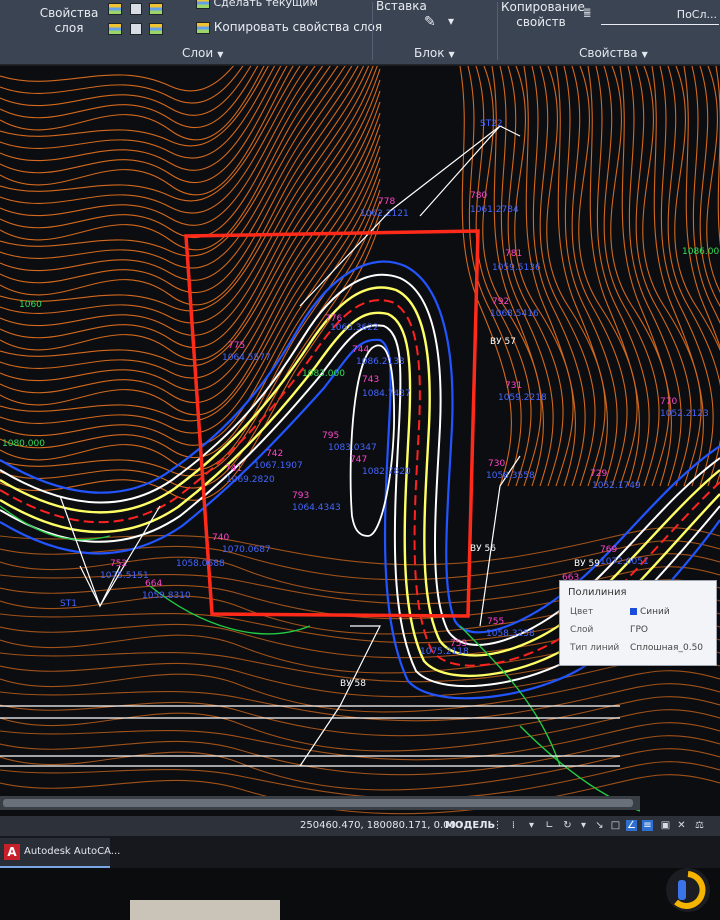 The height and width of the screenshot is (920, 720). What do you see at coordinates (353, 684) in the screenshot?
I see `survey-point-label: ВУ 58` at bounding box center [353, 684].